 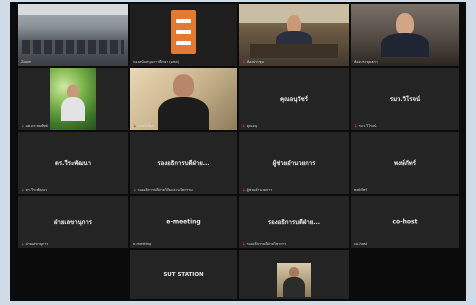 I want to click on participant-name: co-host, so click(x=405, y=222).